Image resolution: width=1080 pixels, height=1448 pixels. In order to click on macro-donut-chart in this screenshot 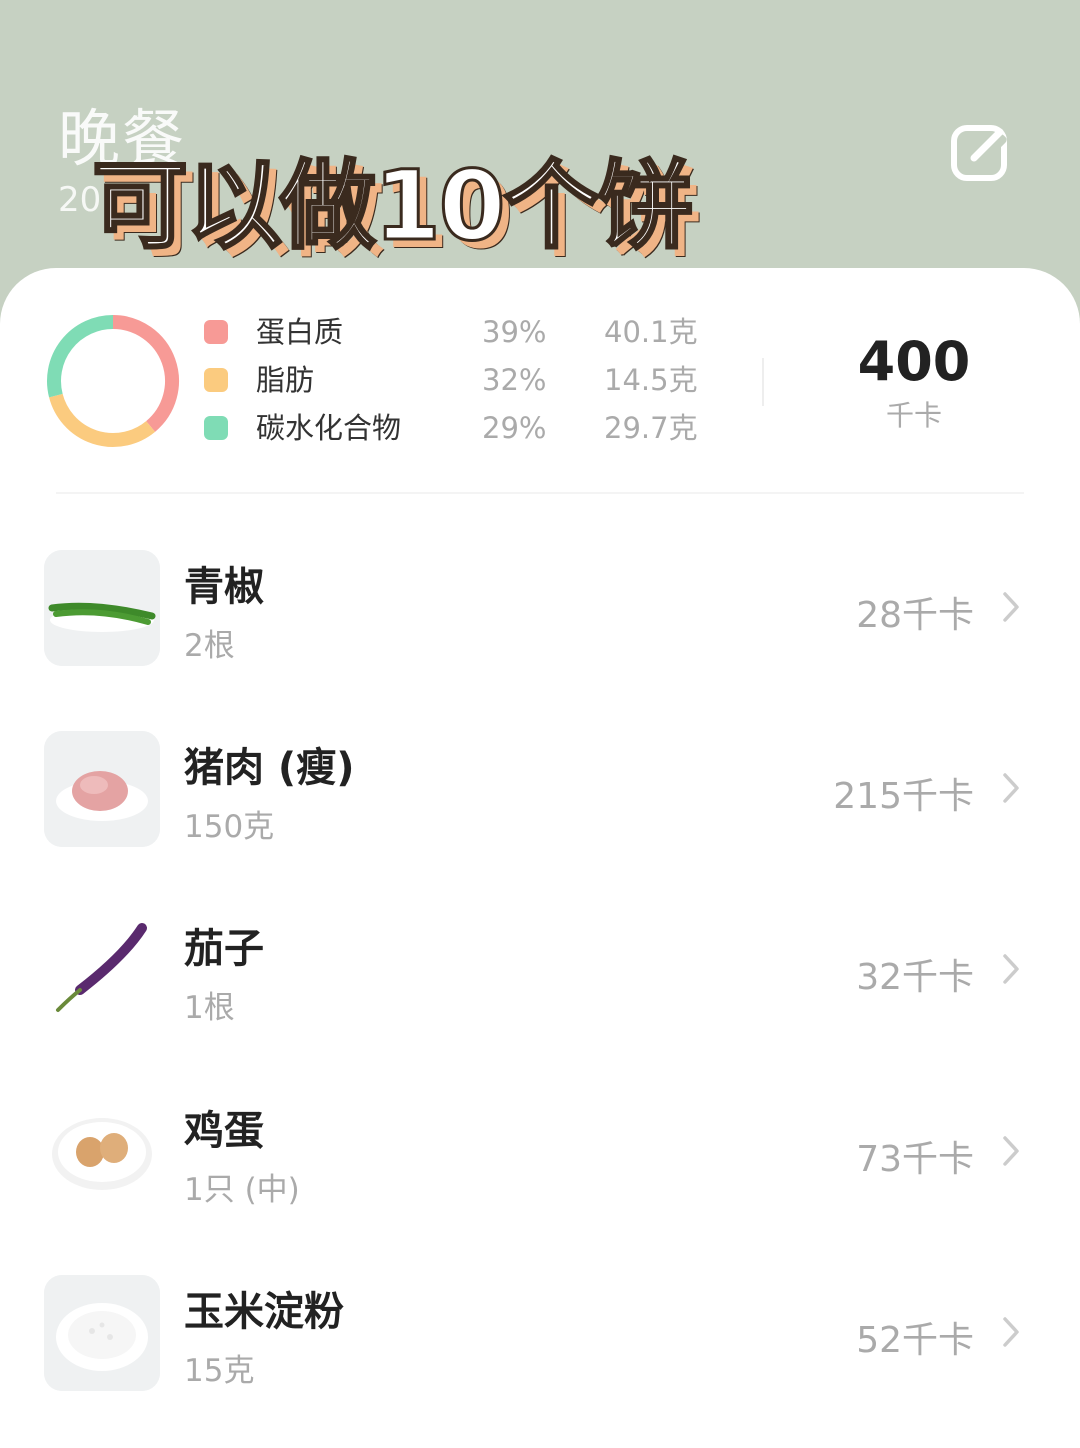, I will do `click(113, 381)`.